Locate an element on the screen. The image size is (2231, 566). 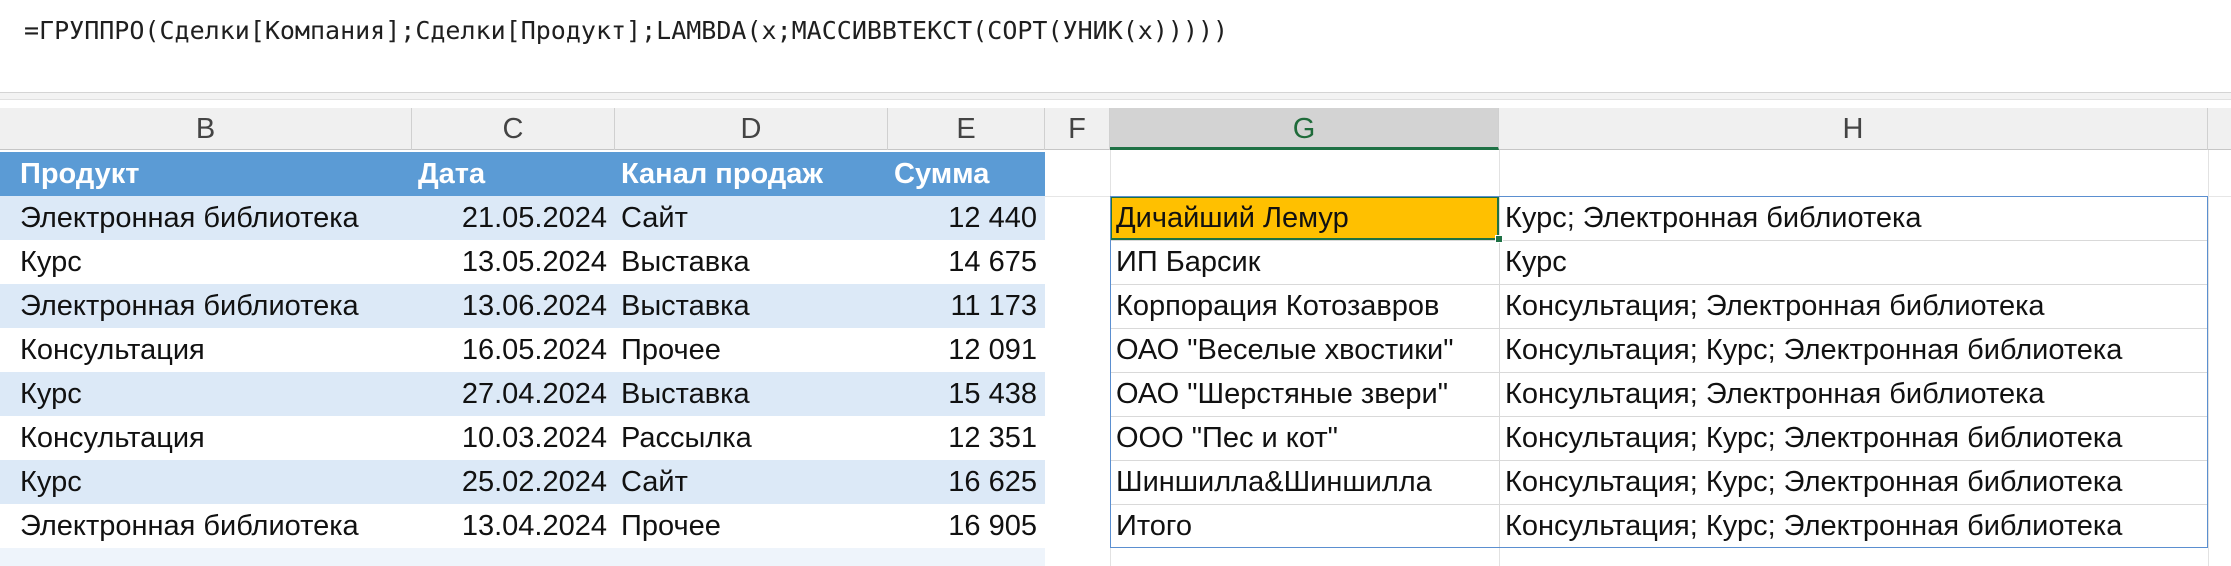
column-header-g: G is located at coordinates (1304, 129).